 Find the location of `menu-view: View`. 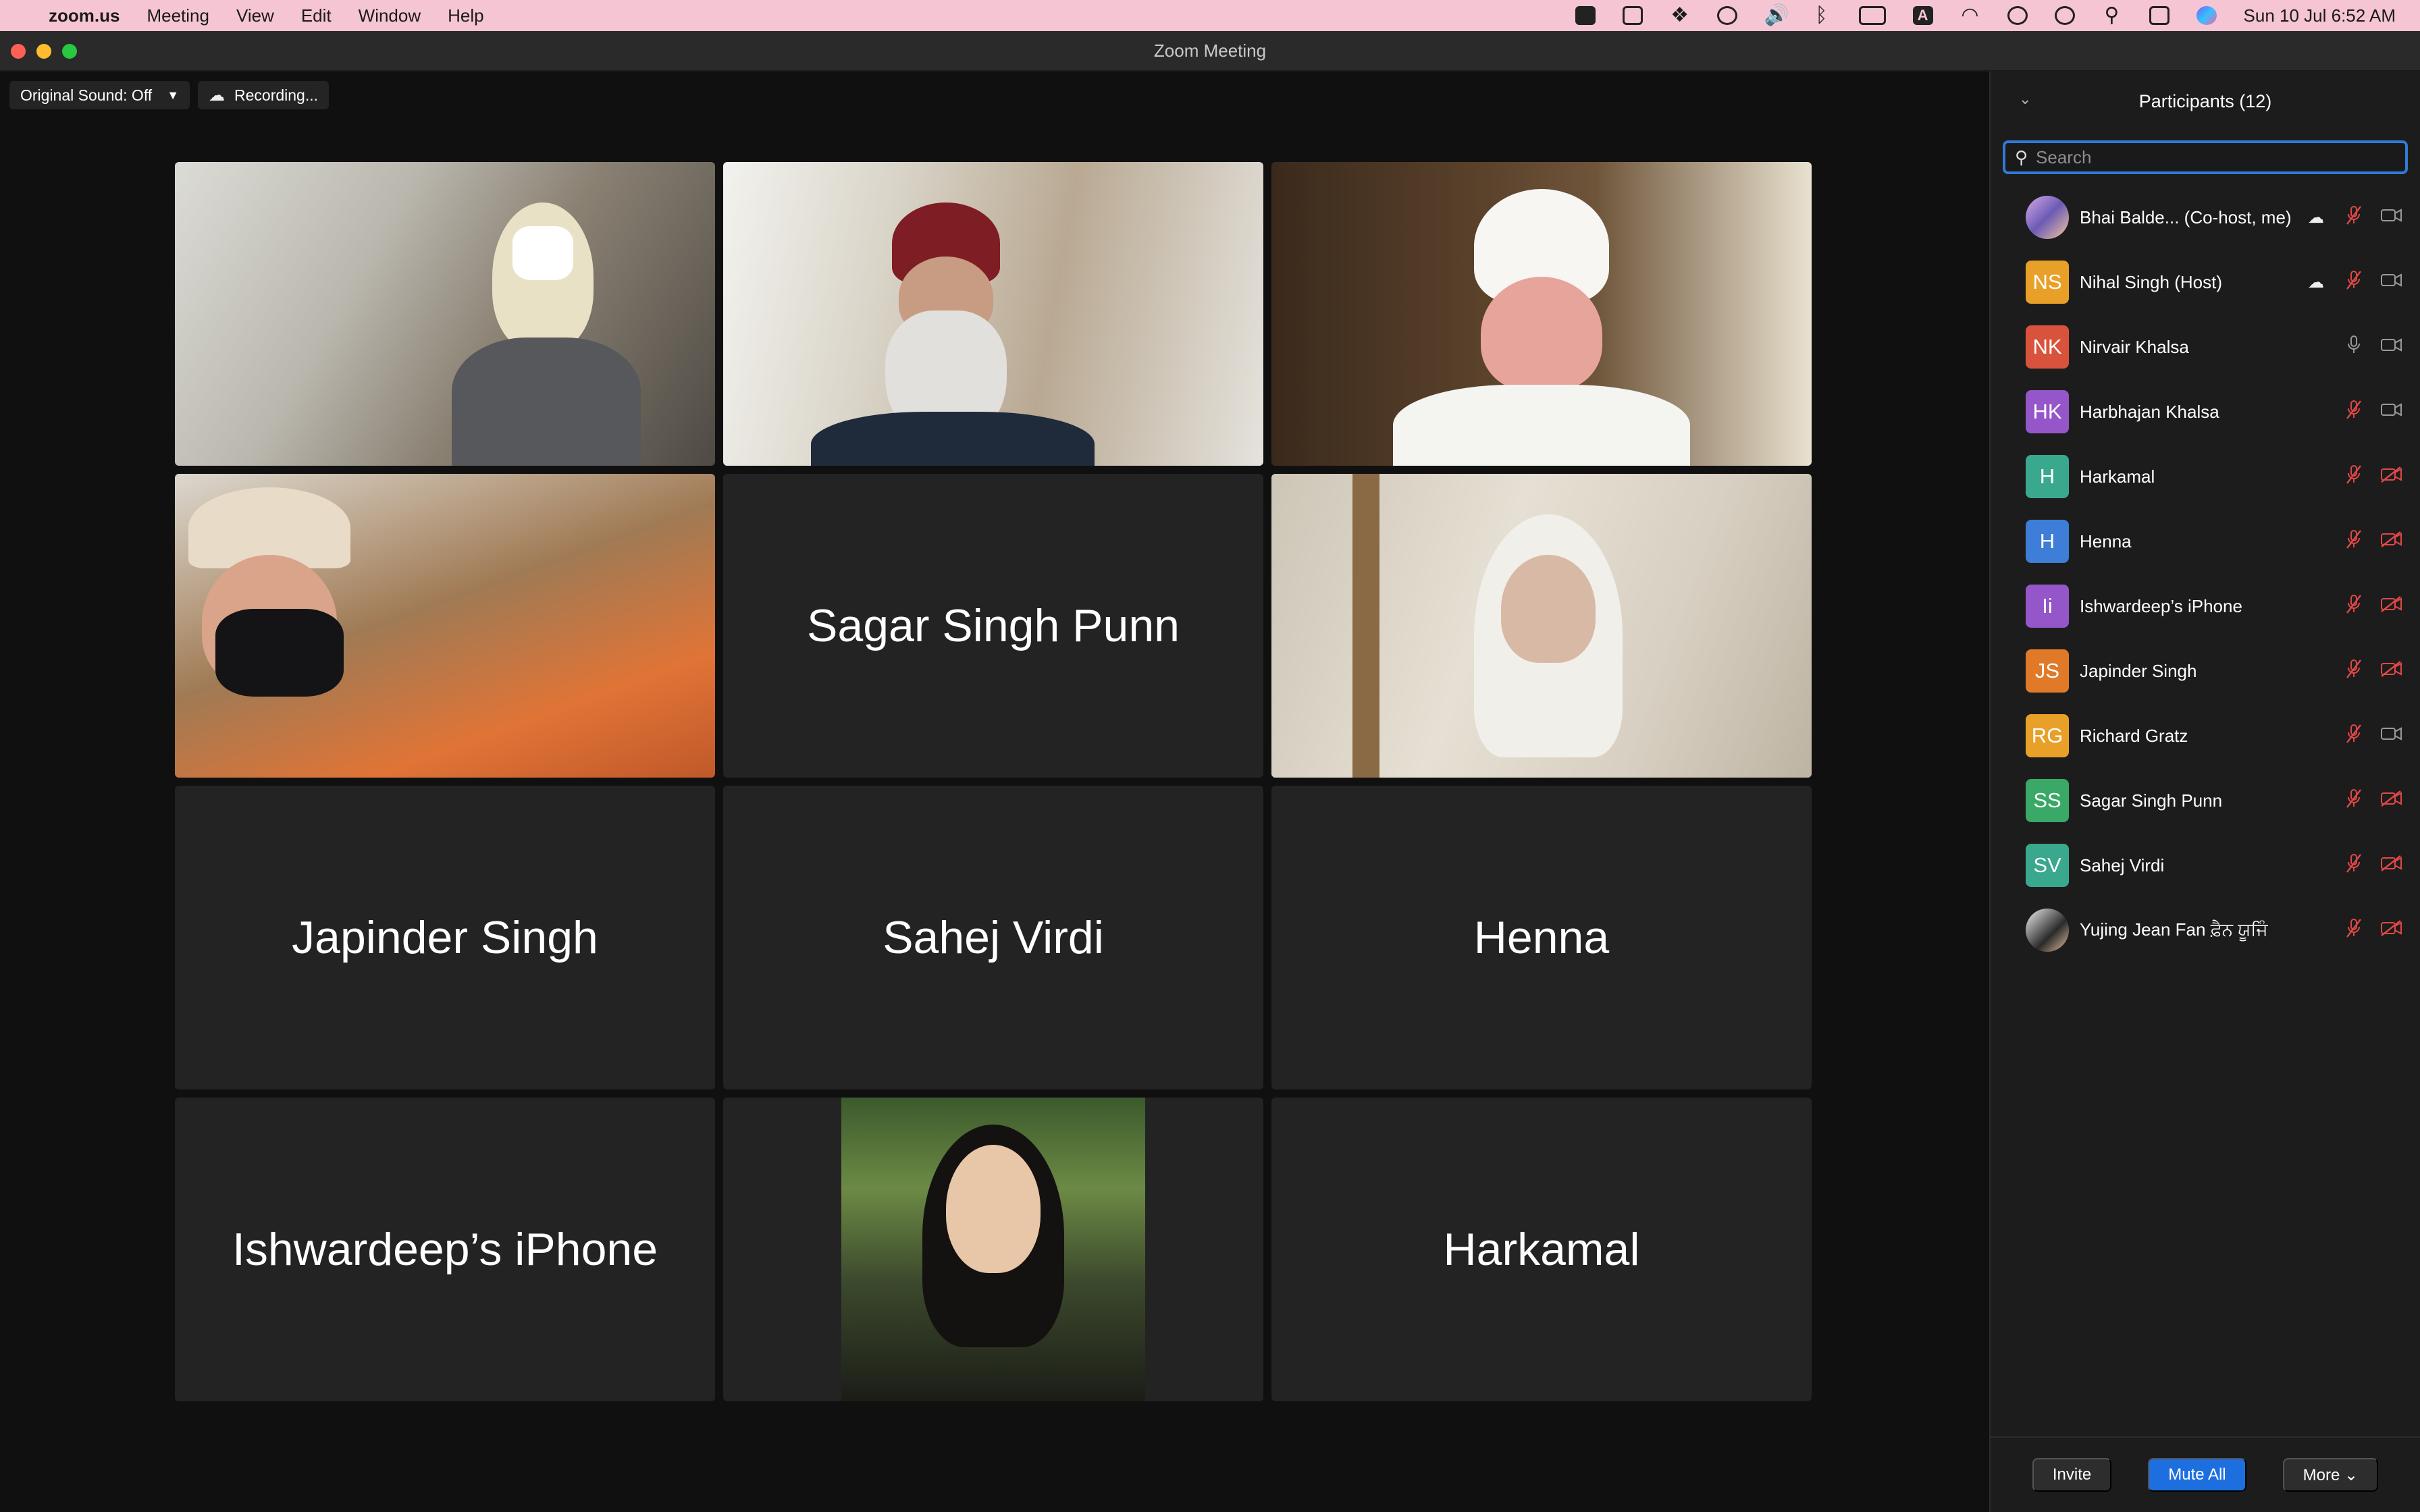

menu-view: View is located at coordinates (255, 15).